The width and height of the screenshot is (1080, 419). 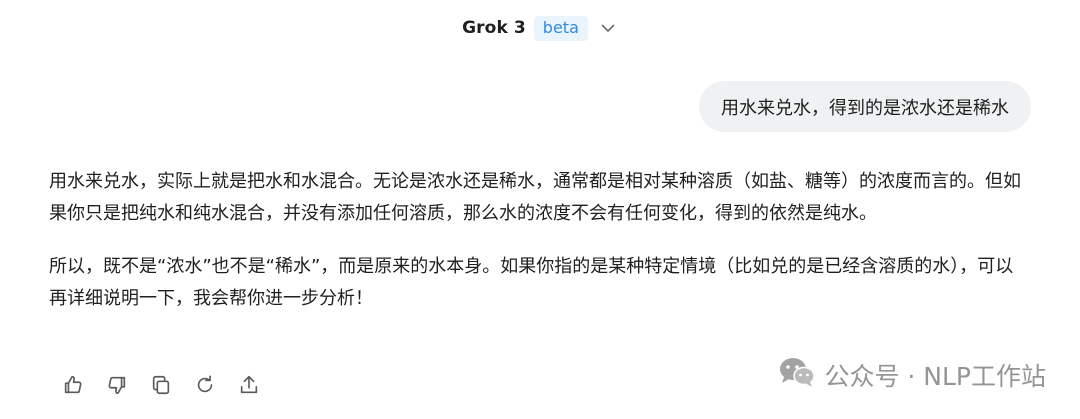 What do you see at coordinates (935, 376) in the screenshot?
I see `watermark-text: 公众号 · NLP工作站` at bounding box center [935, 376].